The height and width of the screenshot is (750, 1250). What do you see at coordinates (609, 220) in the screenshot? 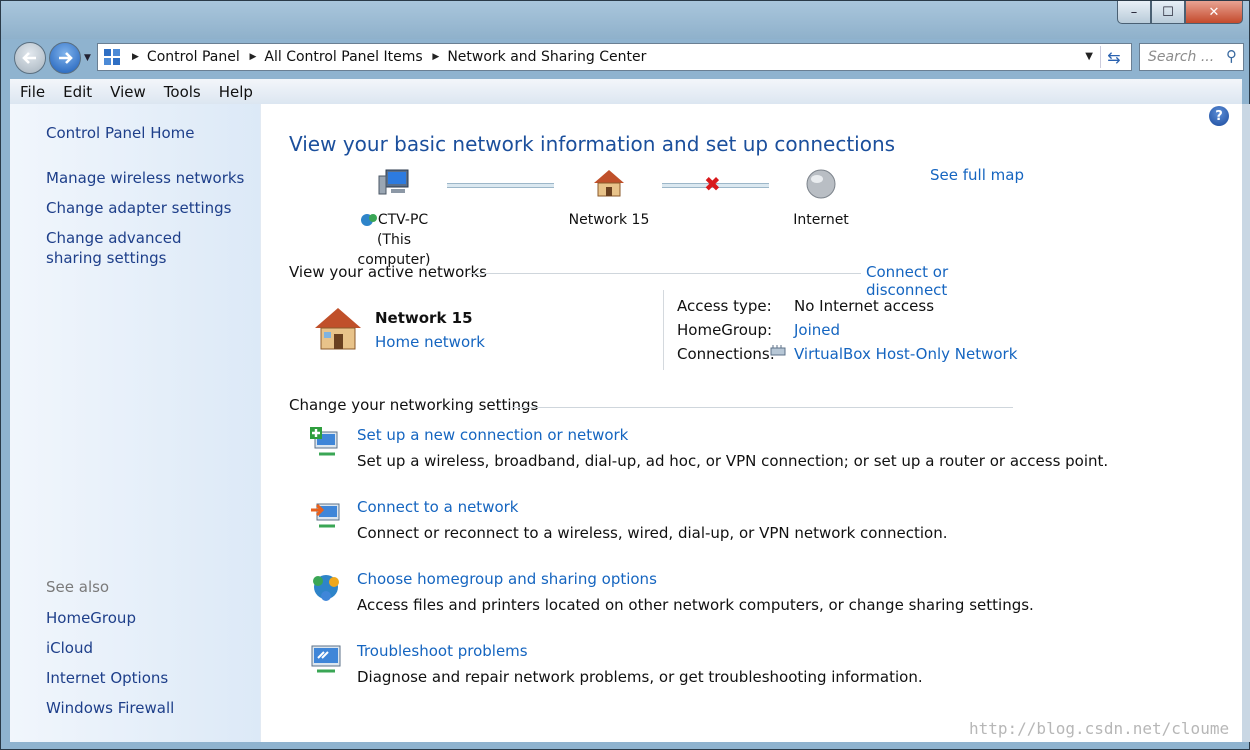
I see `network-name: Network 15` at bounding box center [609, 220].